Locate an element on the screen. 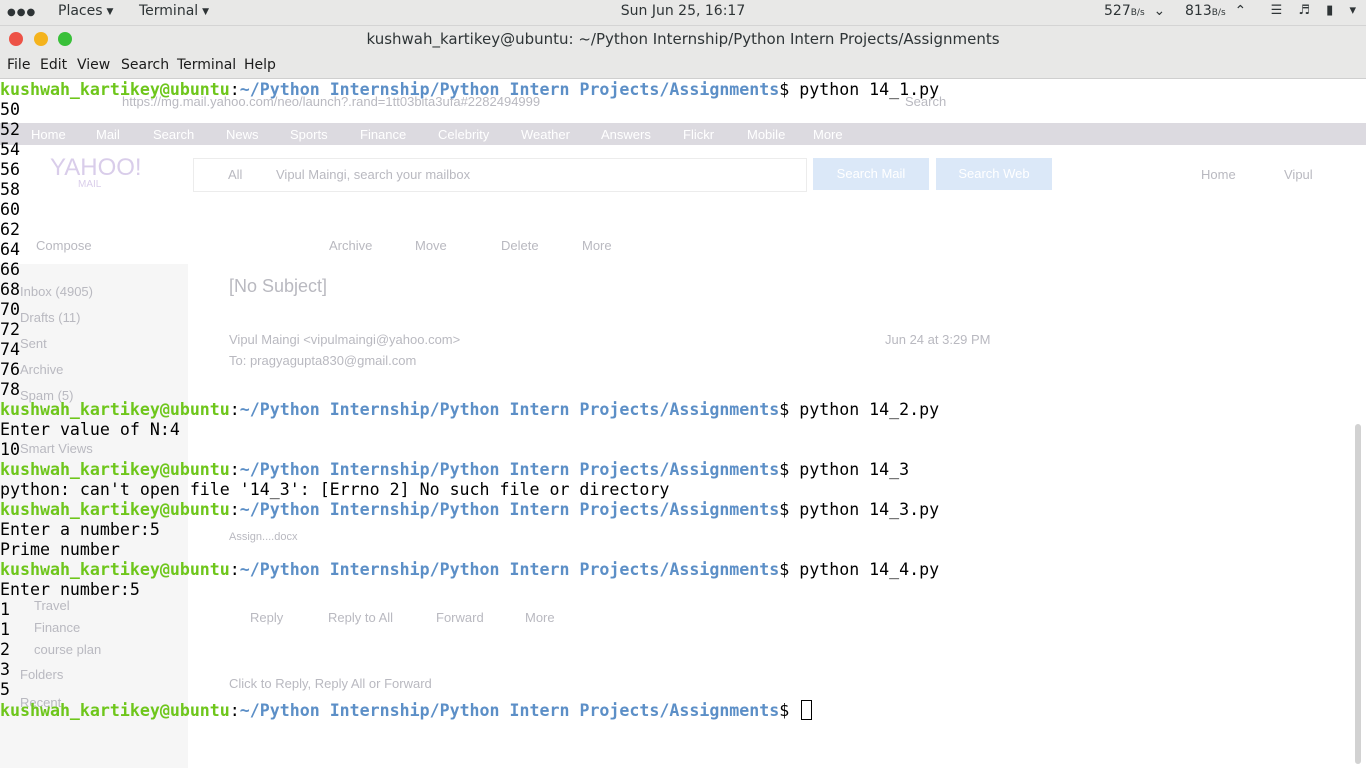 Image resolution: width=1366 pixels, height=768 pixels. terminal-app-menu: Terminal ▼ is located at coordinates (174, 11).